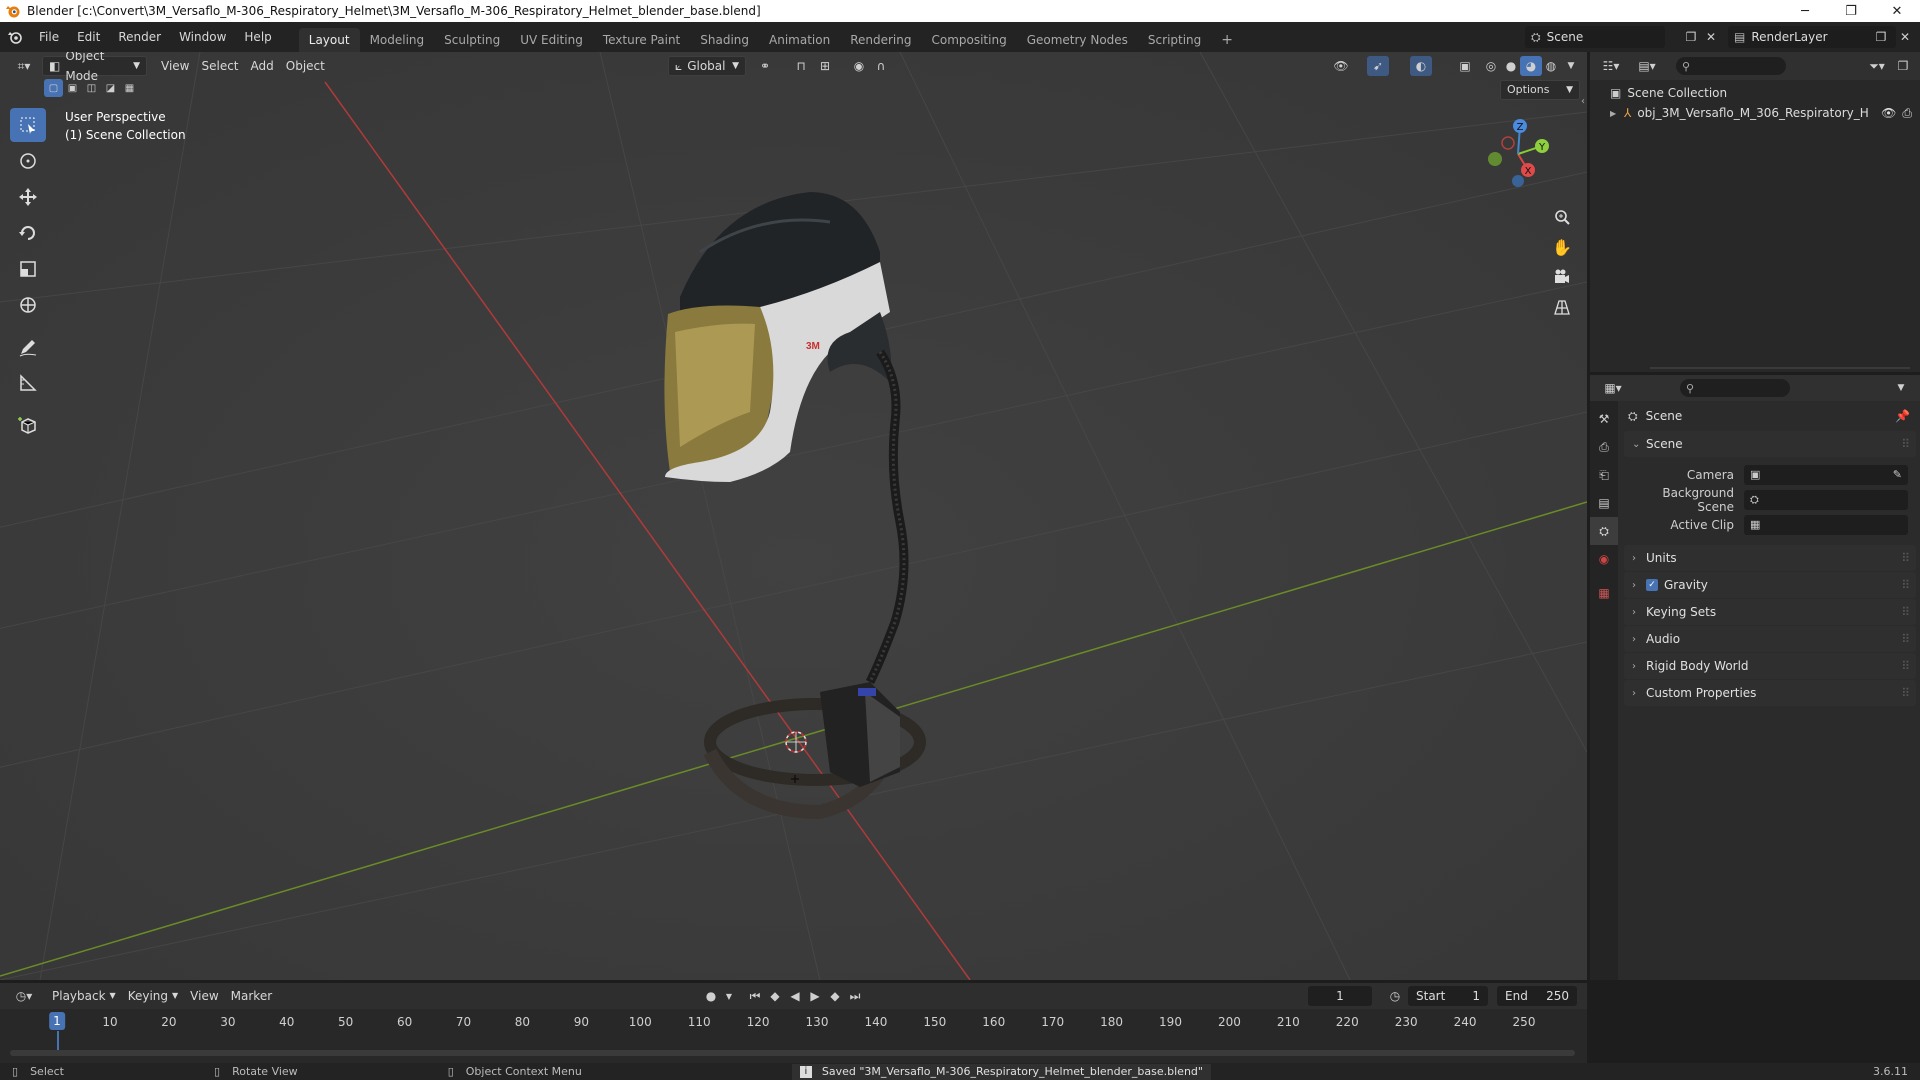 The image size is (1920, 1080). Describe the element at coordinates (28, 347) in the screenshot. I see `annotate-tool` at that location.